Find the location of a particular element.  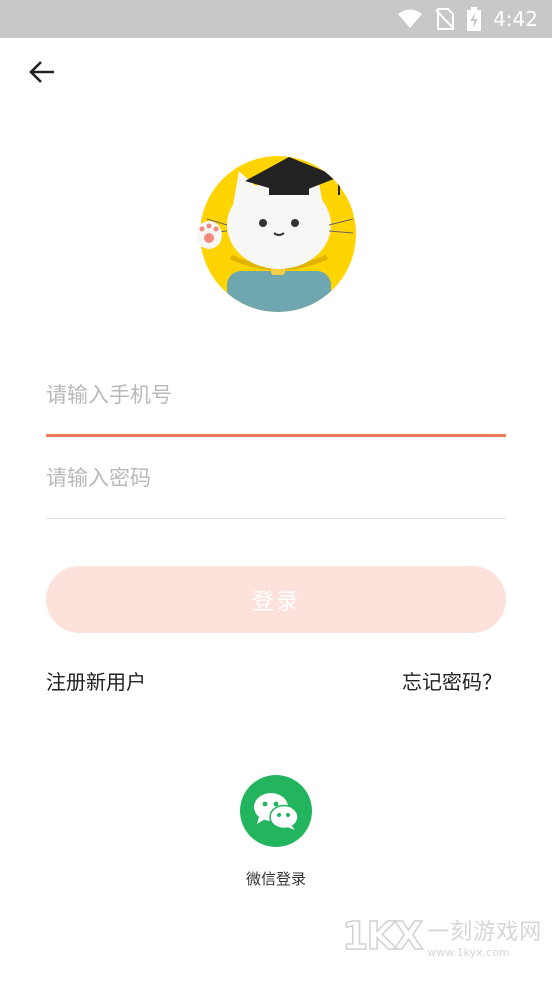

cat-graduate-mascot-icon is located at coordinates (276, 234).